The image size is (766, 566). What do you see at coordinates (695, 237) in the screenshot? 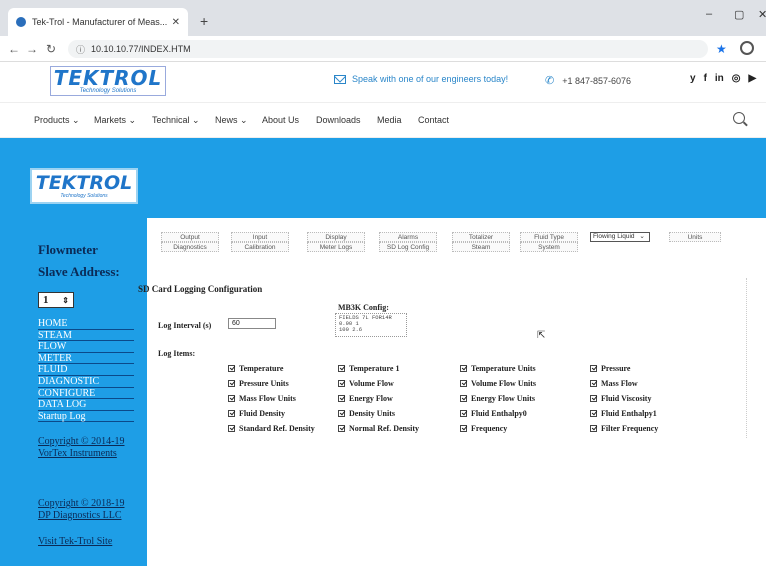
I see `tab-units: Units` at bounding box center [695, 237].